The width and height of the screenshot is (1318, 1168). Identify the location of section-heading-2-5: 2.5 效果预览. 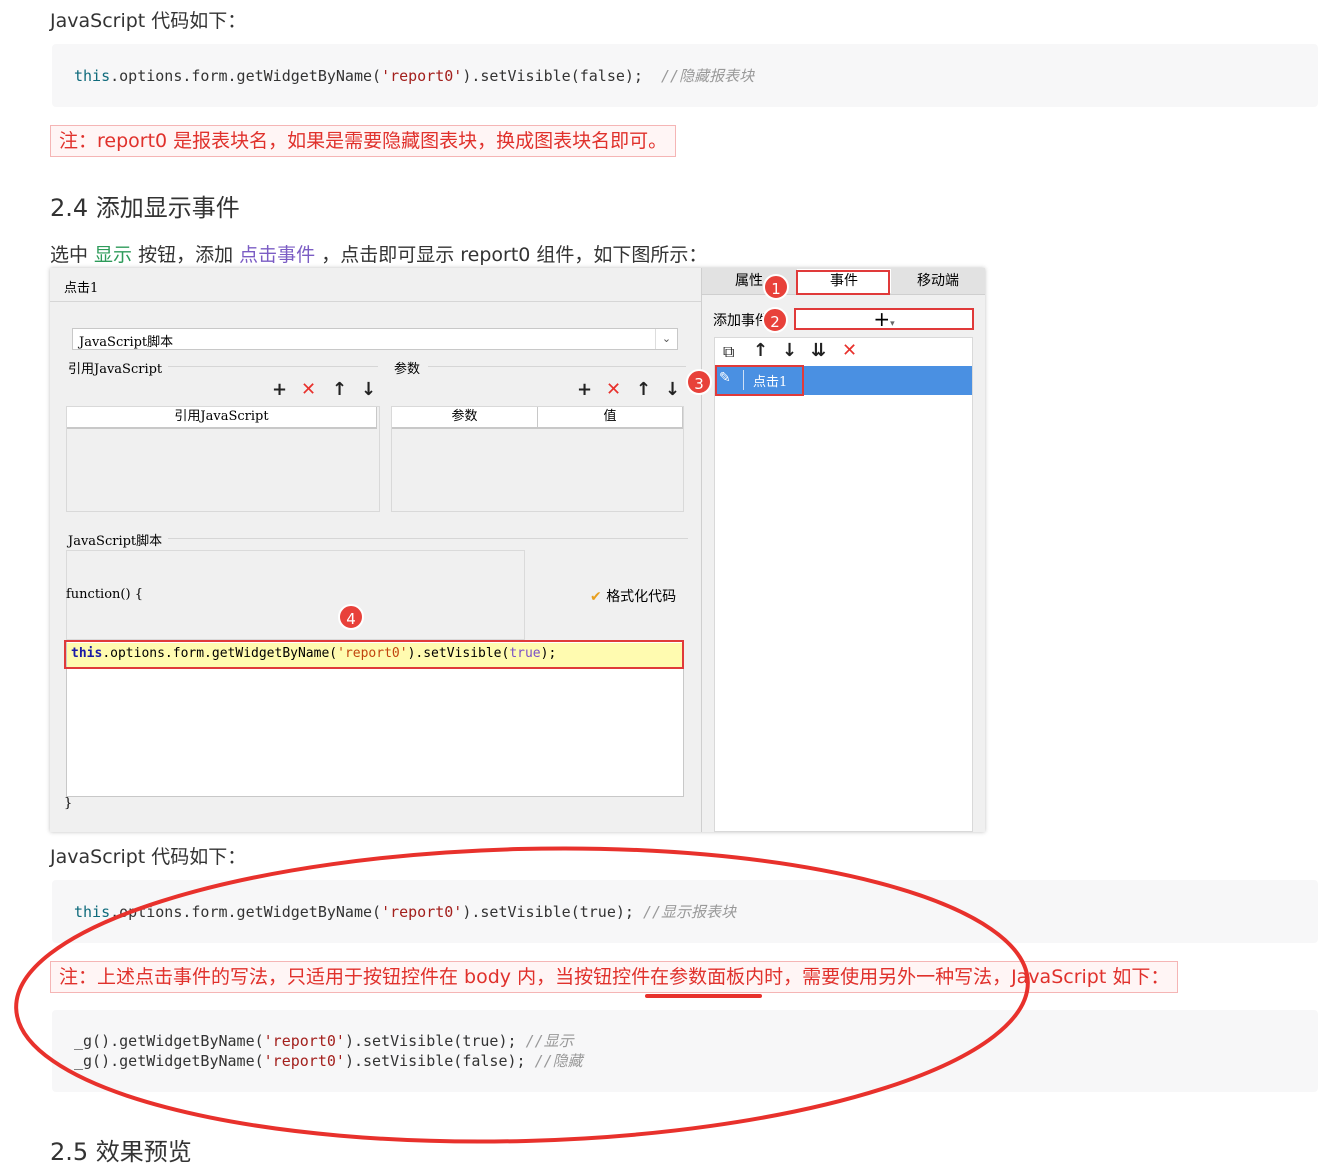
(121, 1152).